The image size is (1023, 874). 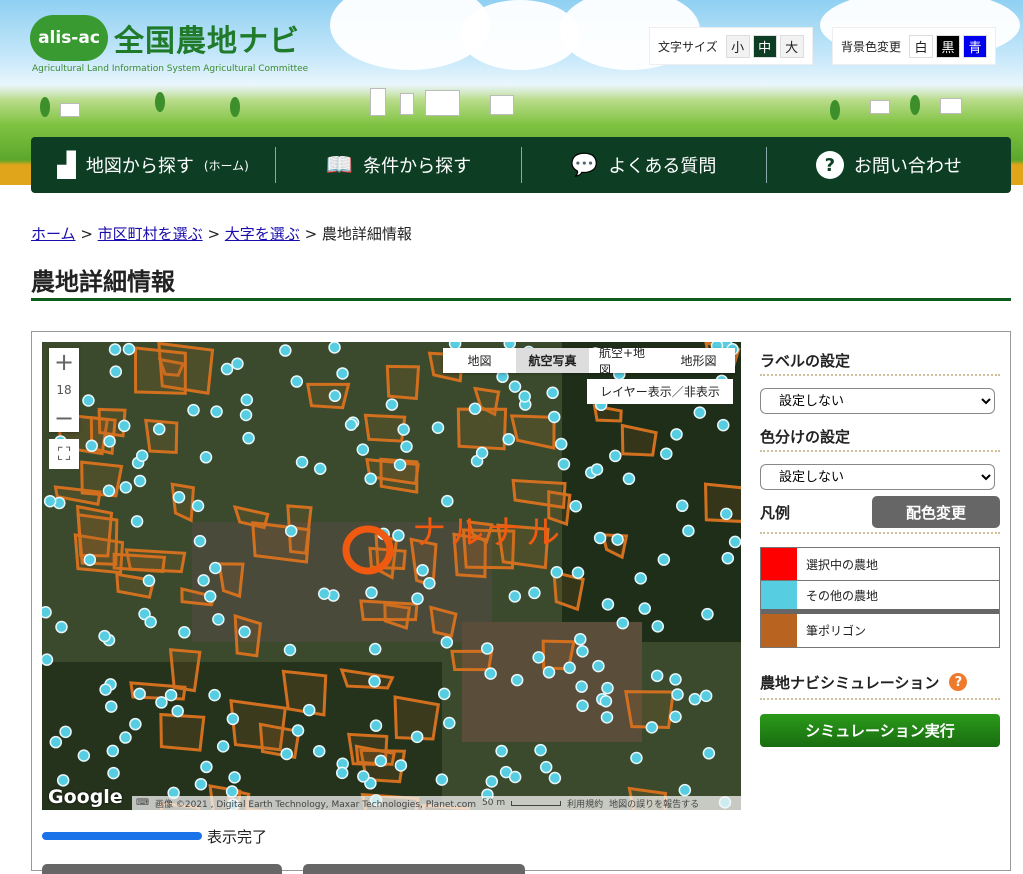 What do you see at coordinates (64, 362) in the screenshot?
I see `zoom-in-button: +` at bounding box center [64, 362].